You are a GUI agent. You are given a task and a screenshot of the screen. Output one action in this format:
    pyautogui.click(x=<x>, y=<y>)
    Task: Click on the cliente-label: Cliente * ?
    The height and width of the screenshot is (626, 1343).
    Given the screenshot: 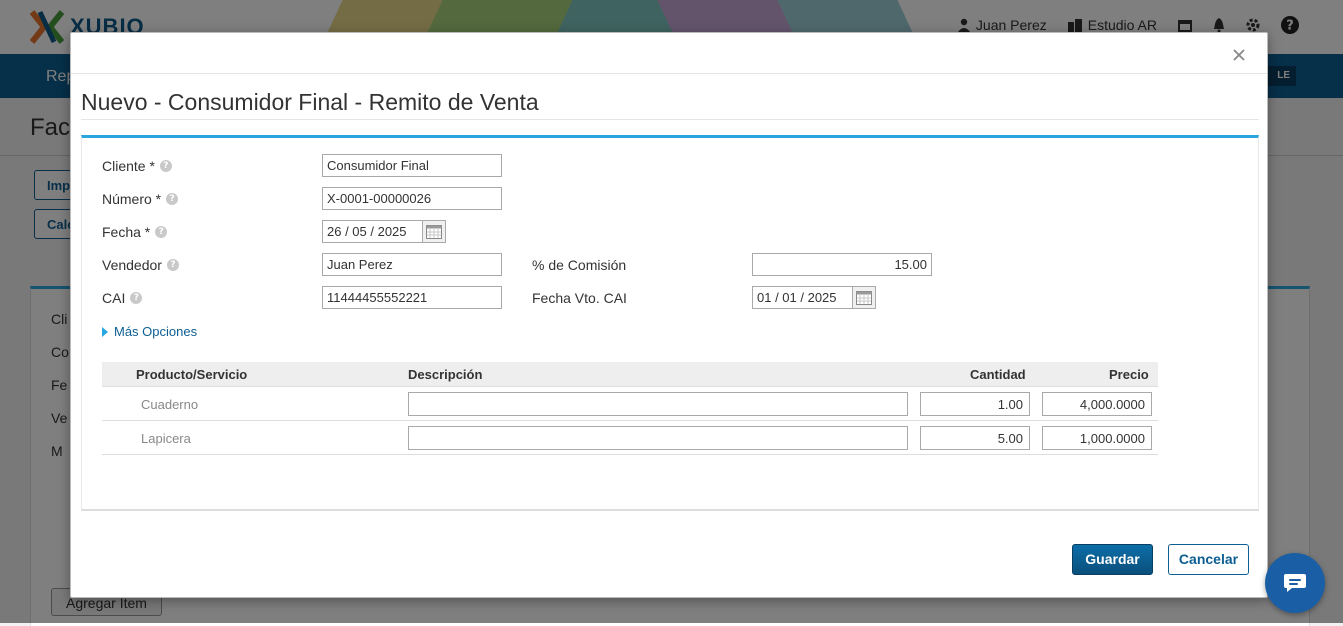 What is the action you would take?
    pyautogui.click(x=137, y=166)
    